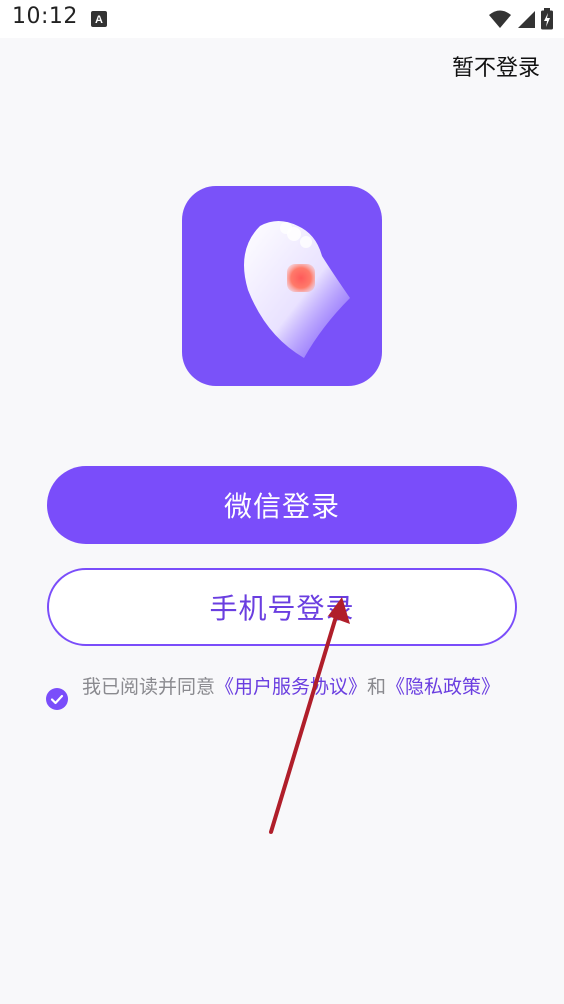 The width and height of the screenshot is (564, 1004). What do you see at coordinates (547, 19) in the screenshot?
I see `battery-icon` at bounding box center [547, 19].